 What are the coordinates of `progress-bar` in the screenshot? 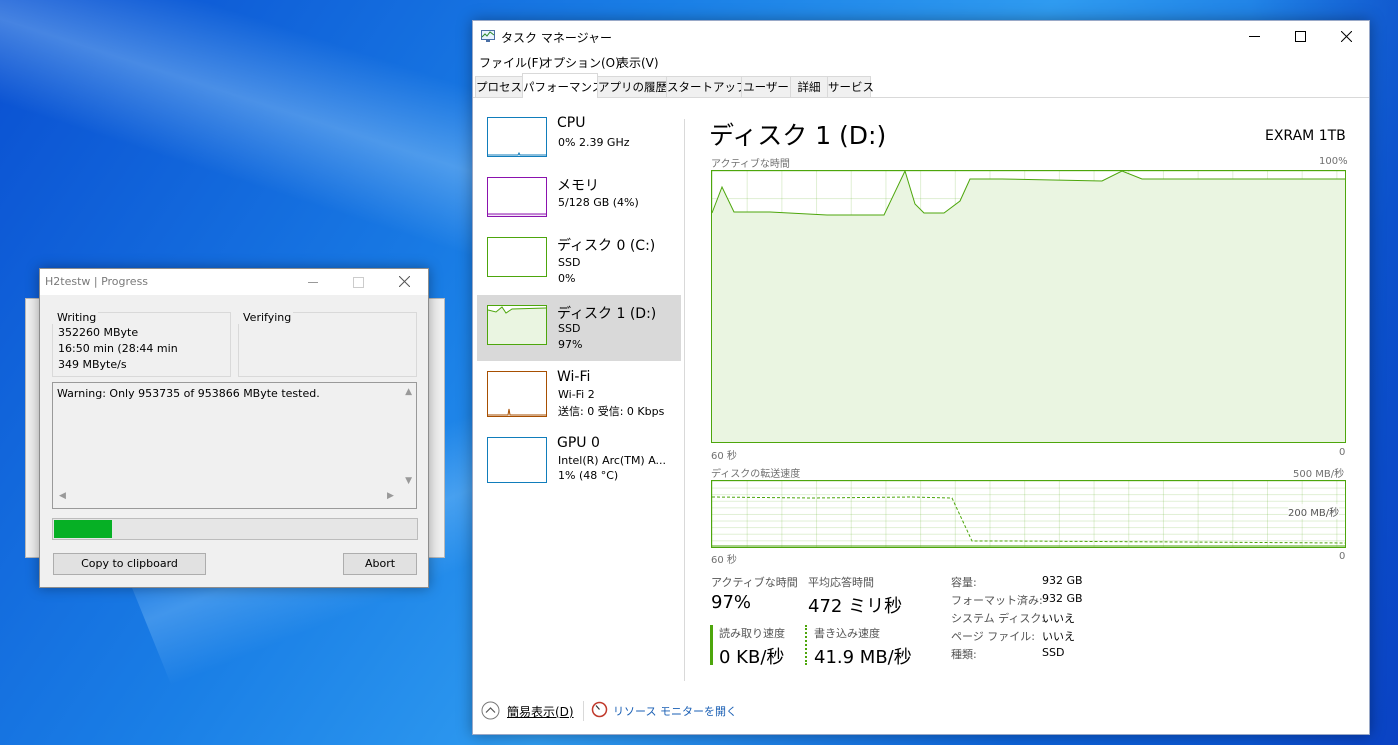 It's located at (235, 529).